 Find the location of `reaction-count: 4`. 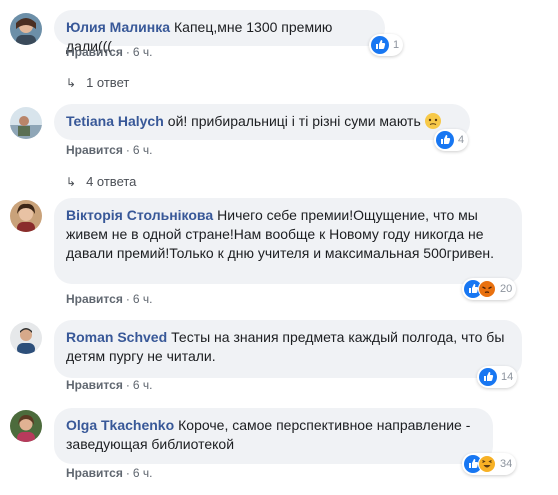

reaction-count: 4 is located at coordinates (461, 140).